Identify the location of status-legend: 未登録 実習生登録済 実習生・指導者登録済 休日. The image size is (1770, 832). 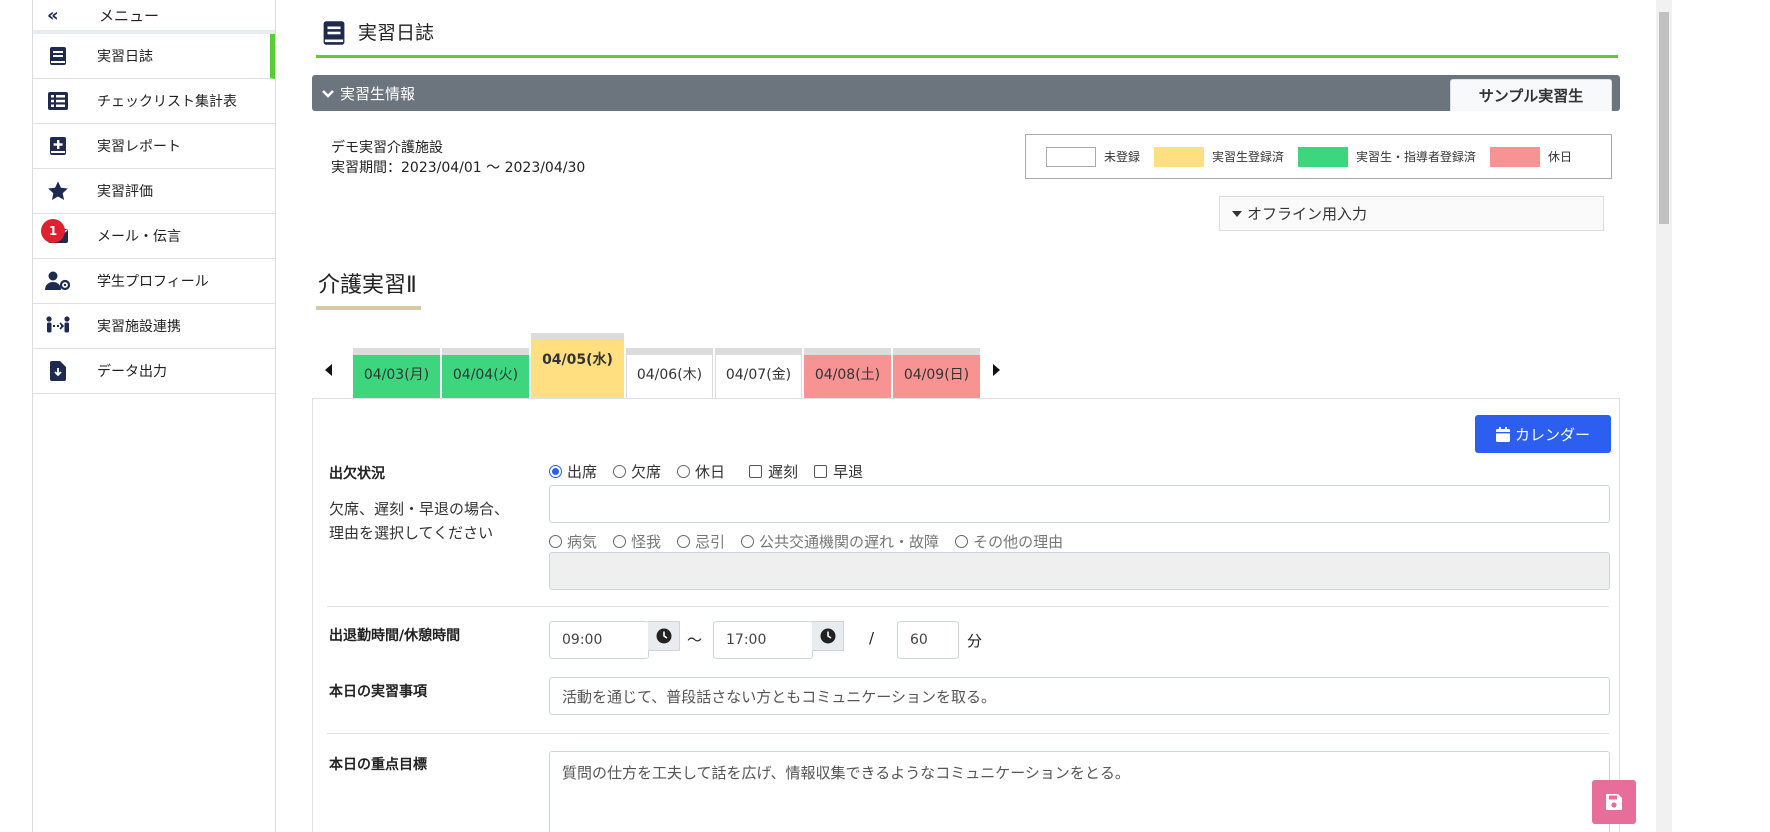
(1318, 156).